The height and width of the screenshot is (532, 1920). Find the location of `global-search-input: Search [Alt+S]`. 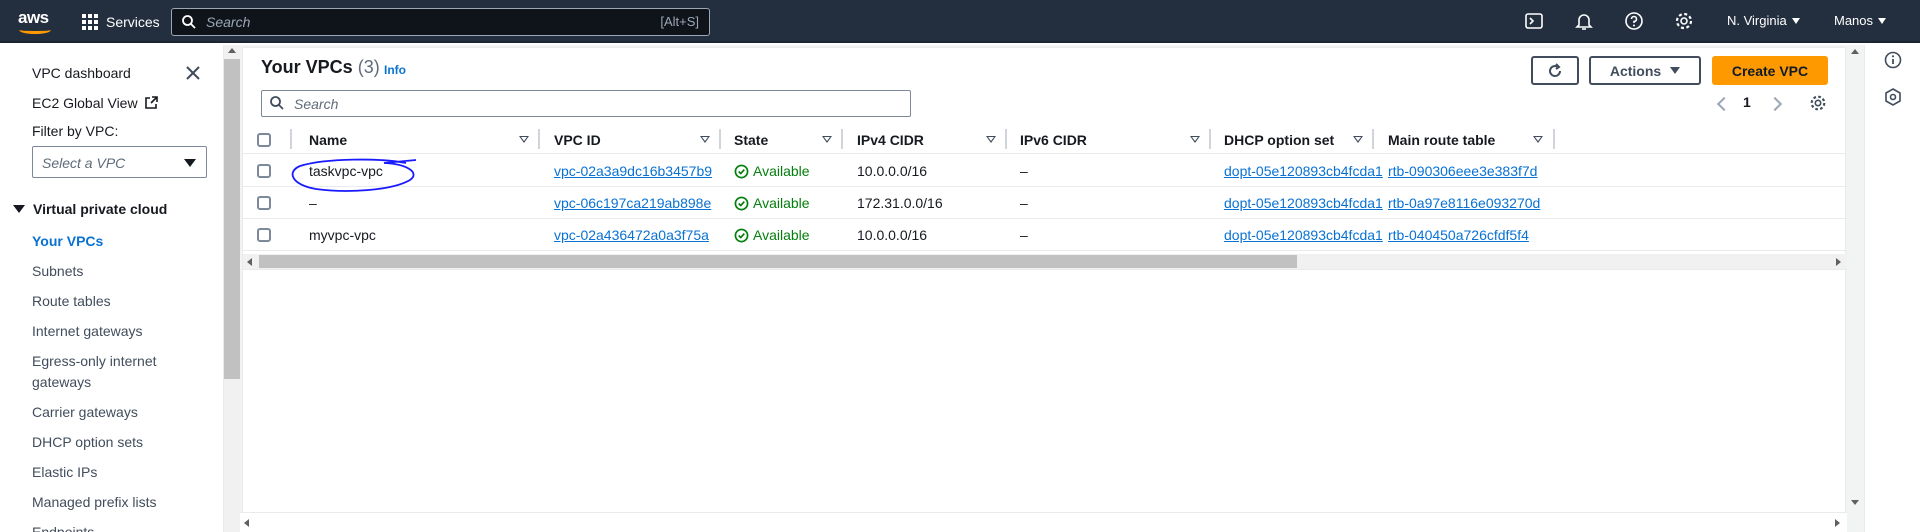

global-search-input: Search [Alt+S] is located at coordinates (440, 22).